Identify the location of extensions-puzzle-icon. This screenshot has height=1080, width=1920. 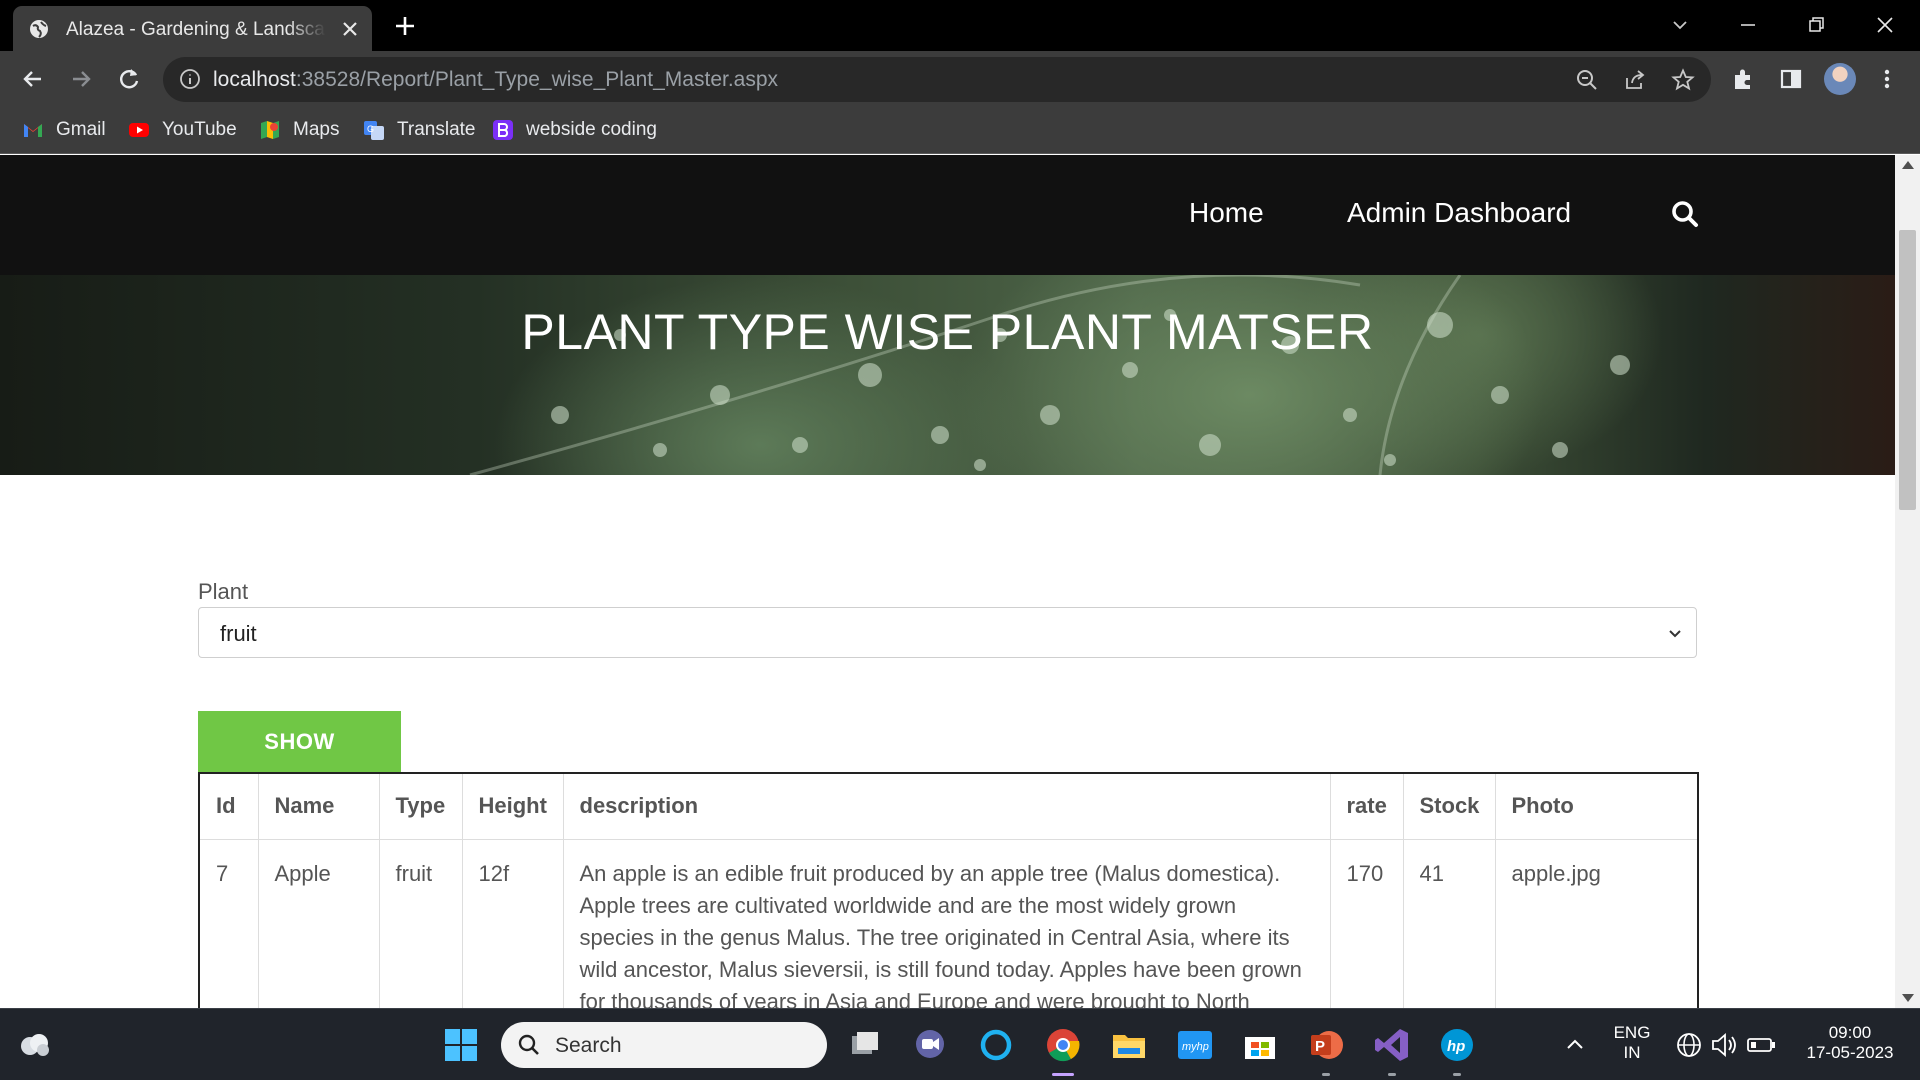
(1743, 79).